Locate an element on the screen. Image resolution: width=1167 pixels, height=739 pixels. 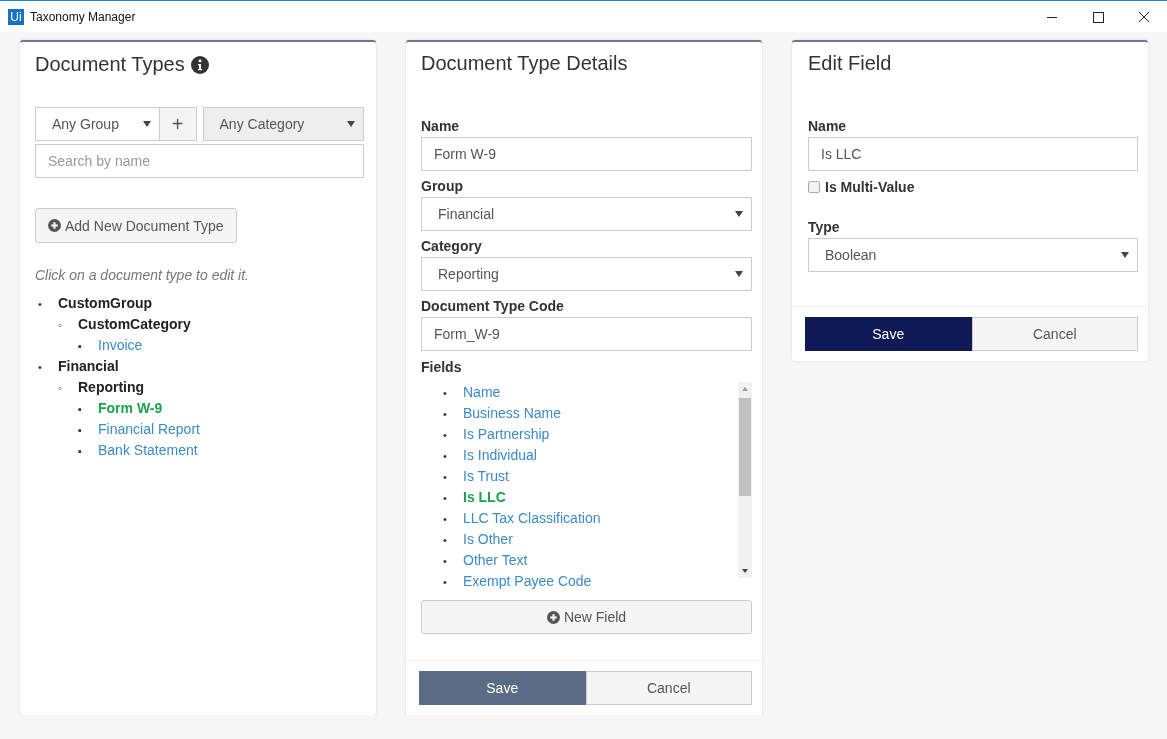
field-label: Type is located at coordinates (824, 227).